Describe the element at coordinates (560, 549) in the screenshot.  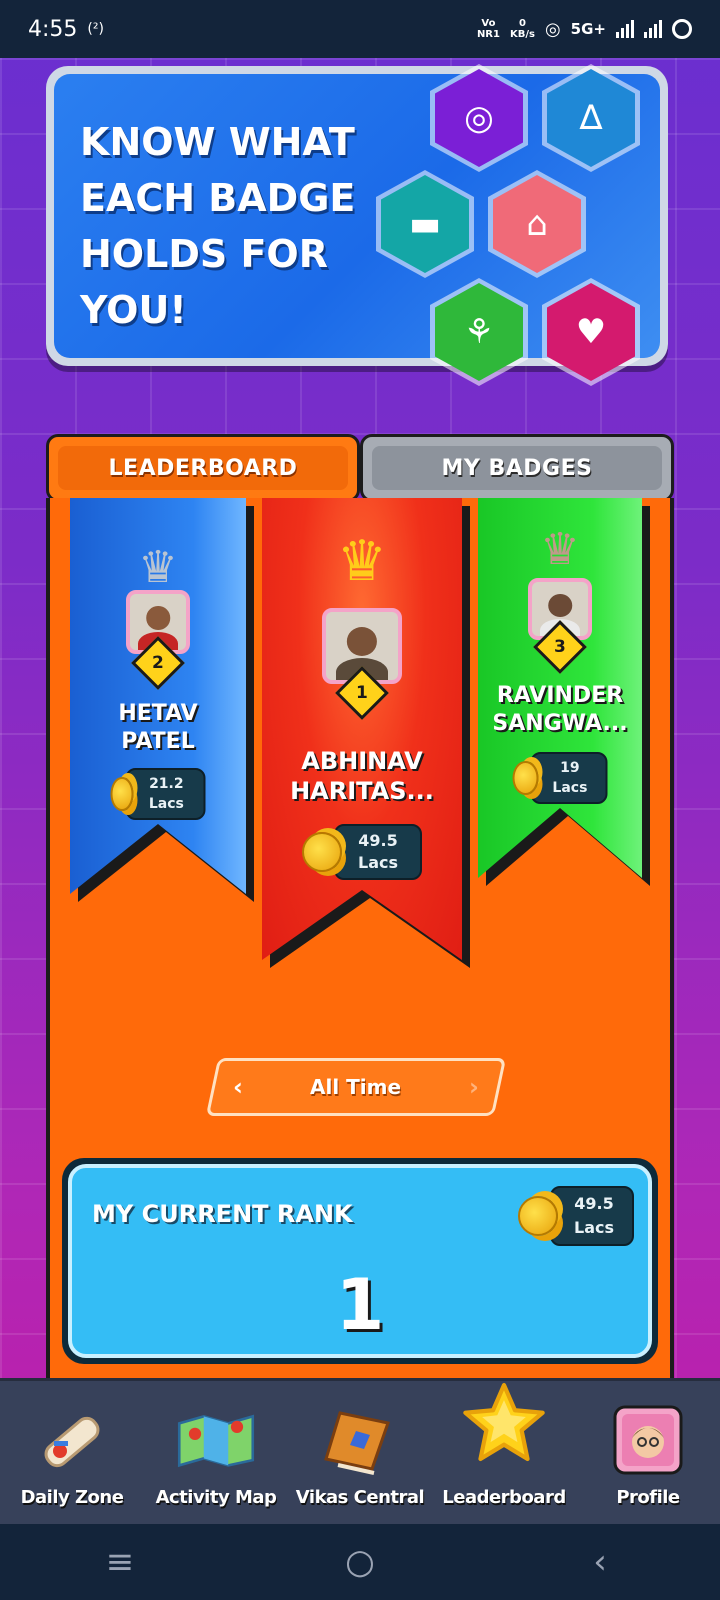
I see `bronze-crown-icon: ♛` at that location.